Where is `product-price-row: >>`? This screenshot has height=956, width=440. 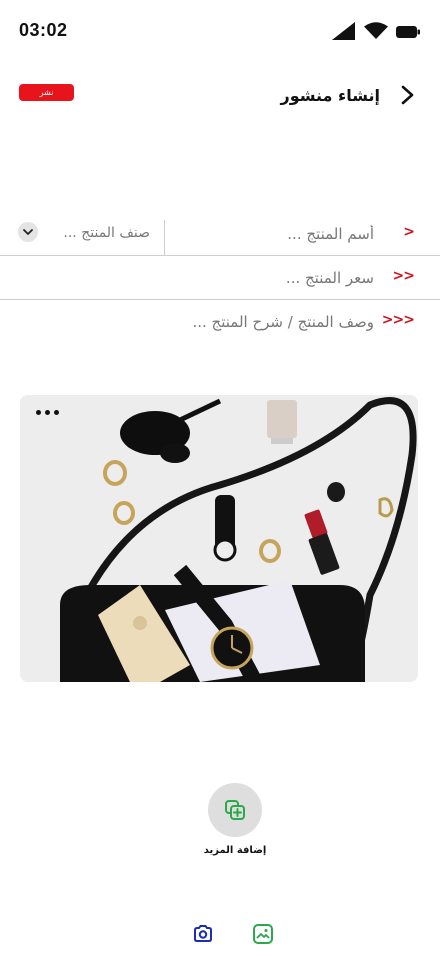 product-price-row: >> is located at coordinates (220, 278).